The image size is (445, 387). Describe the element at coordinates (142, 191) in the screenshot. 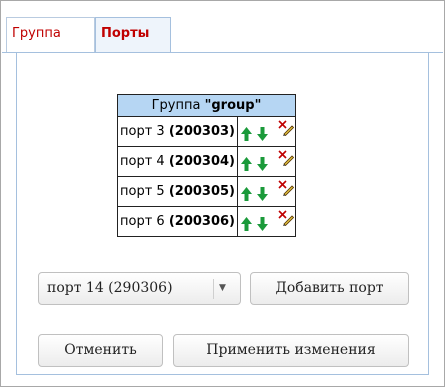

I see `port-label: порт 5` at that location.